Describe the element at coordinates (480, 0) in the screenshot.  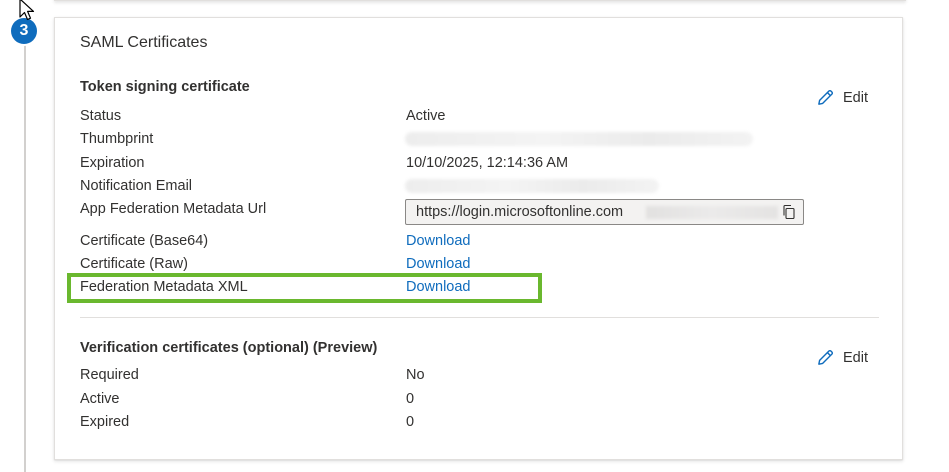
I see `previous-section-card` at that location.